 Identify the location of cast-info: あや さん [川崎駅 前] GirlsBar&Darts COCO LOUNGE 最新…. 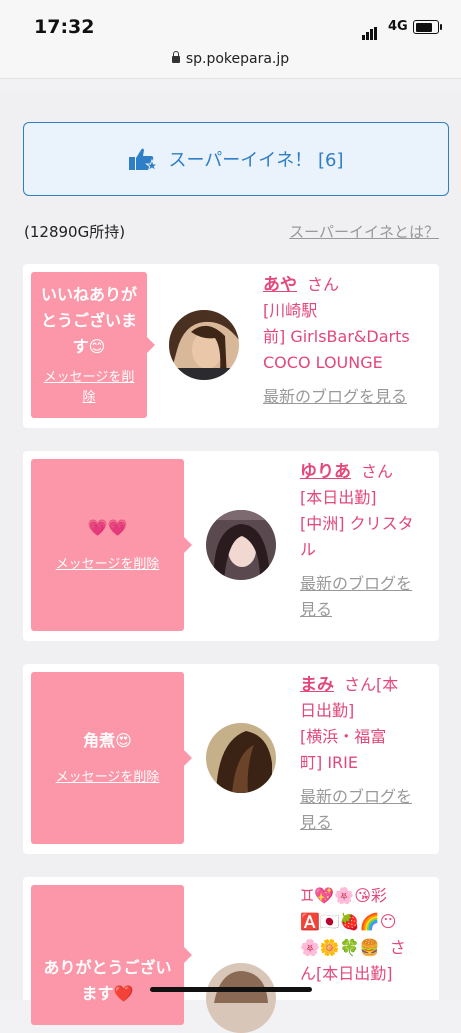
(348, 341).